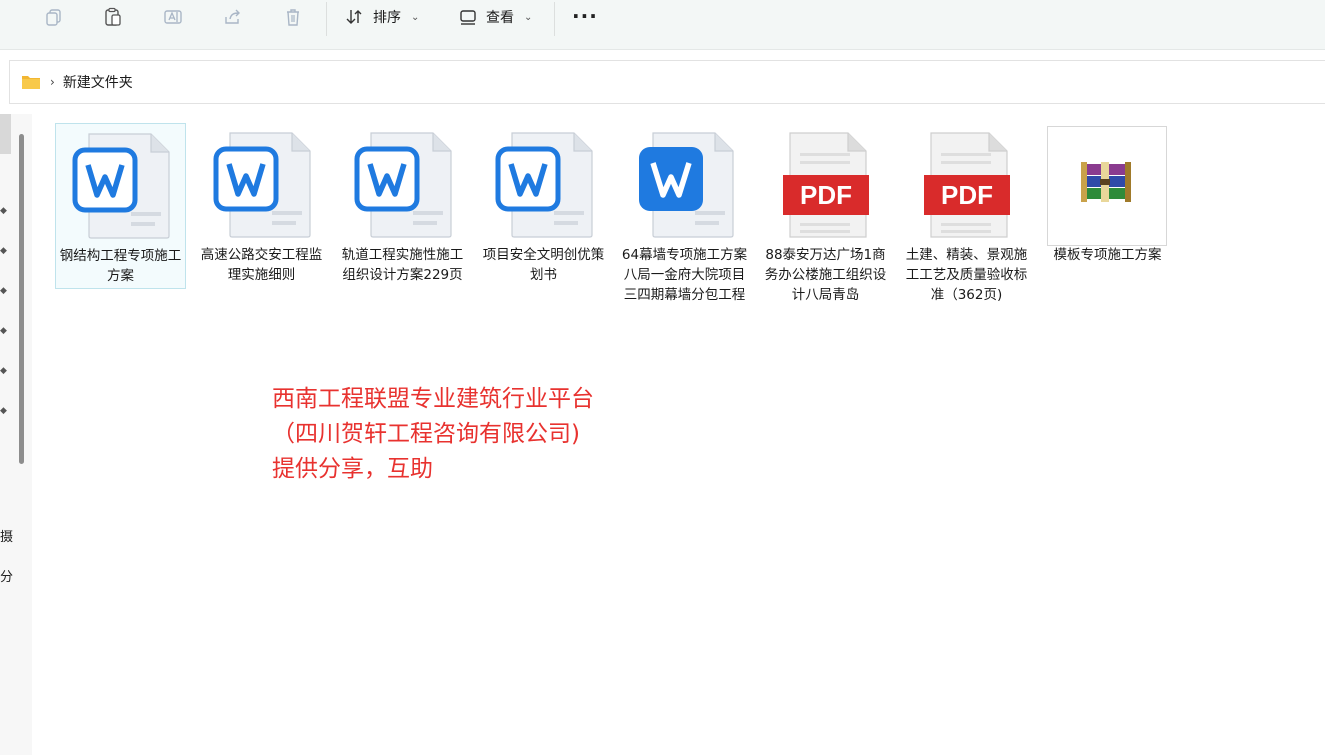 The image size is (1325, 755). I want to click on view-label: 查看, so click(500, 18).